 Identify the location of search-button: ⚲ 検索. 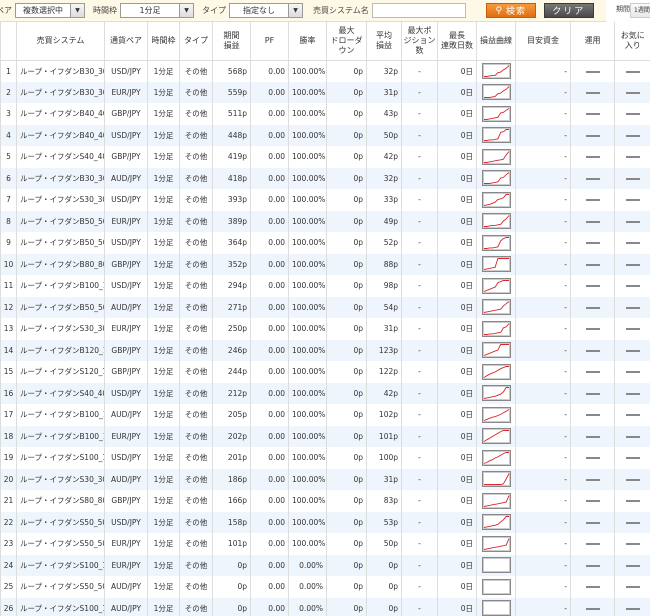
(510, 10).